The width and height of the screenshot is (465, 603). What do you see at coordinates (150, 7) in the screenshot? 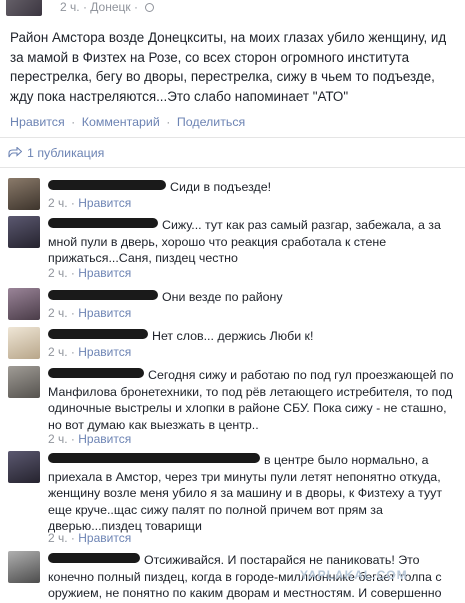
I see `globe-icon` at bounding box center [150, 7].